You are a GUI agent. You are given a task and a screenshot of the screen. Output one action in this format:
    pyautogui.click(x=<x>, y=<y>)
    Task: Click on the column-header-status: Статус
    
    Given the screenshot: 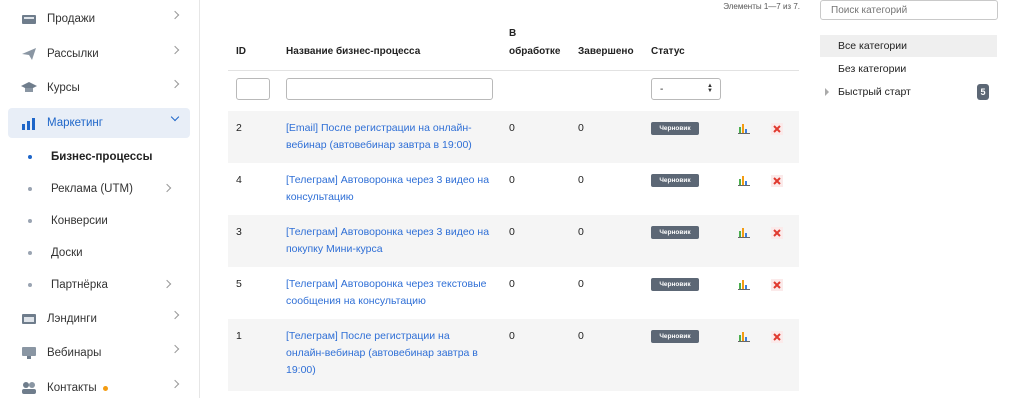 What is the action you would take?
    pyautogui.click(x=668, y=51)
    